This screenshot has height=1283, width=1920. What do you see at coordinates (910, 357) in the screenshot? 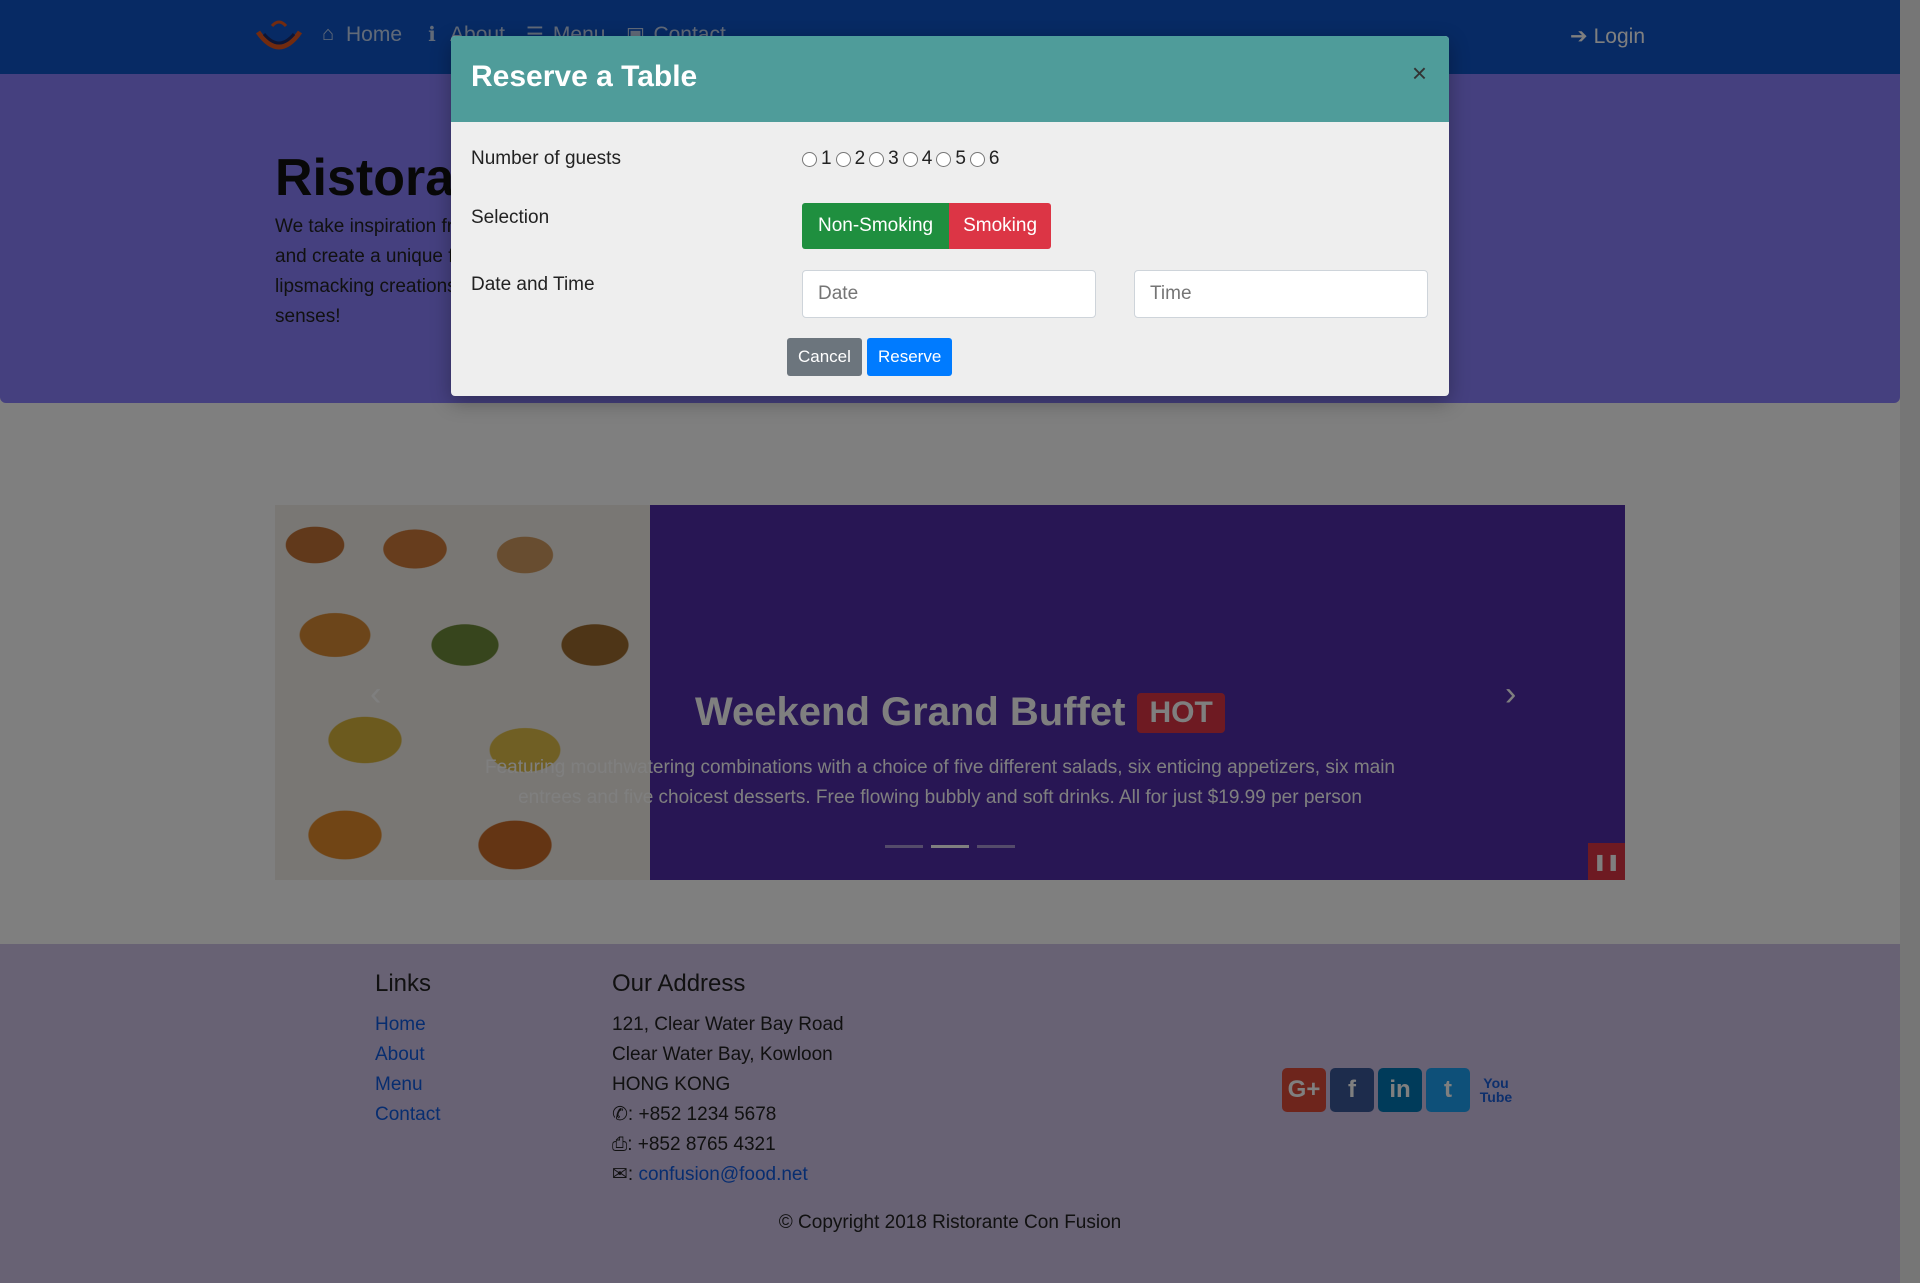
I see `reserve-button: Reserve` at bounding box center [910, 357].